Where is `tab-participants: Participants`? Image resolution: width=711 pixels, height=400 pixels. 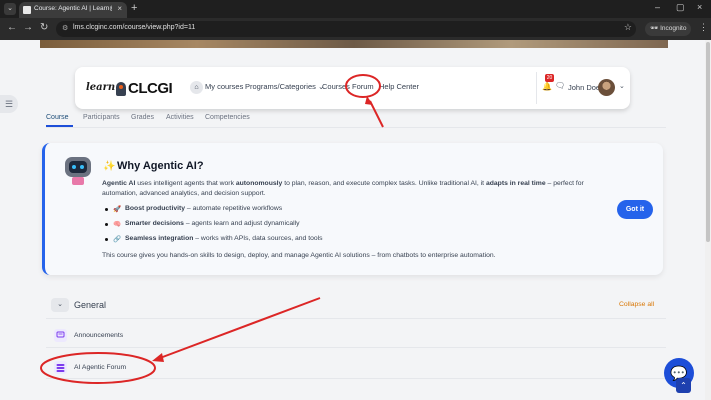
tab-participants: Participants is located at coordinates (101, 117).